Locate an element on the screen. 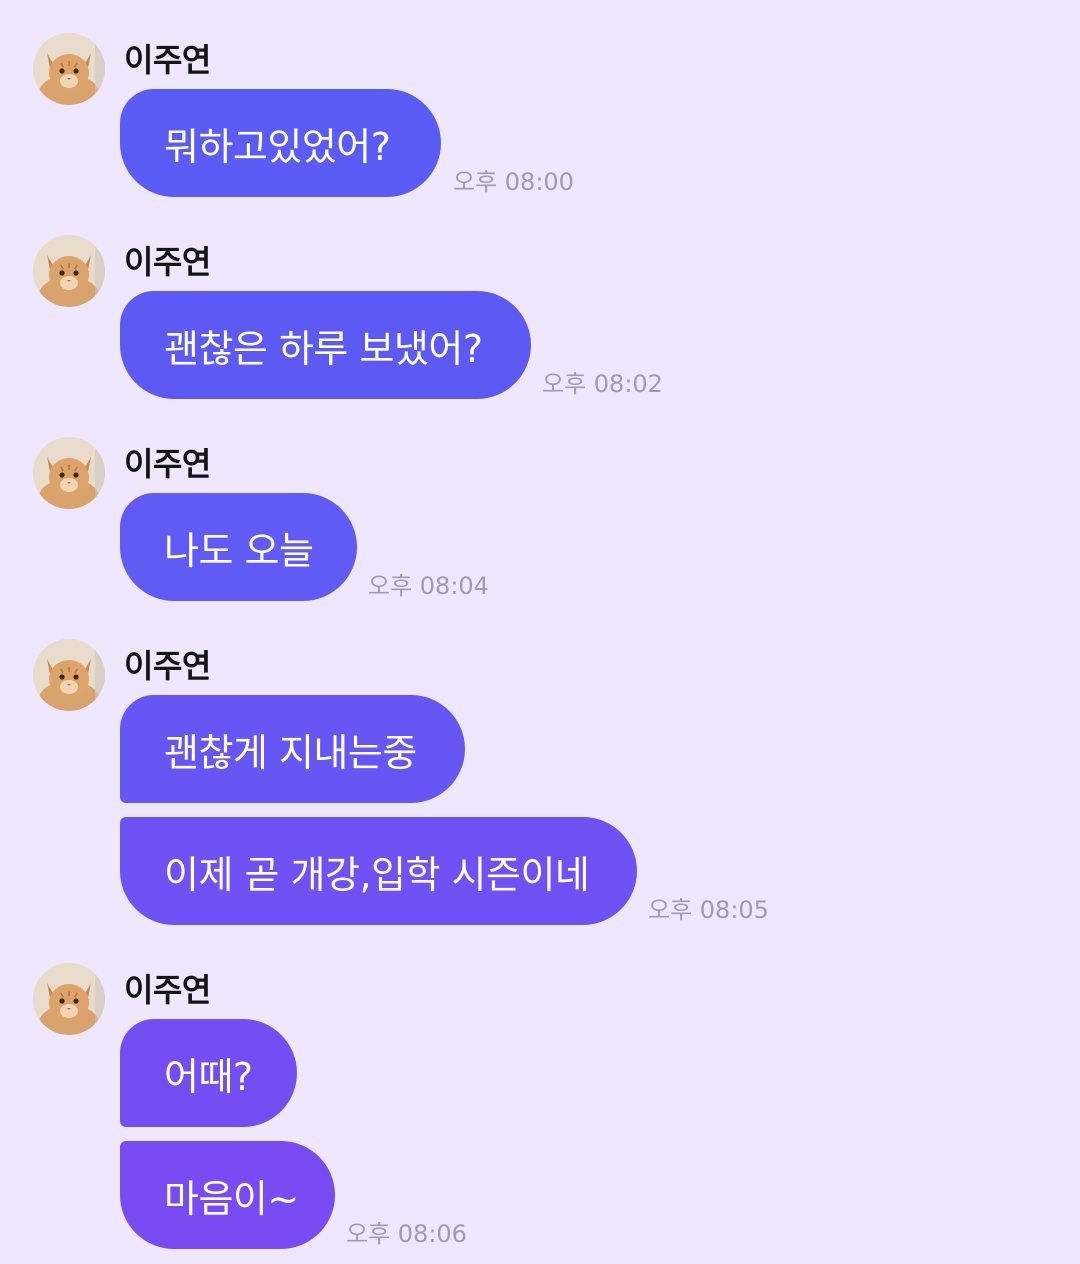 The height and width of the screenshot is (1264, 1080). message-bubble: 마음이~ is located at coordinates (227, 1195).